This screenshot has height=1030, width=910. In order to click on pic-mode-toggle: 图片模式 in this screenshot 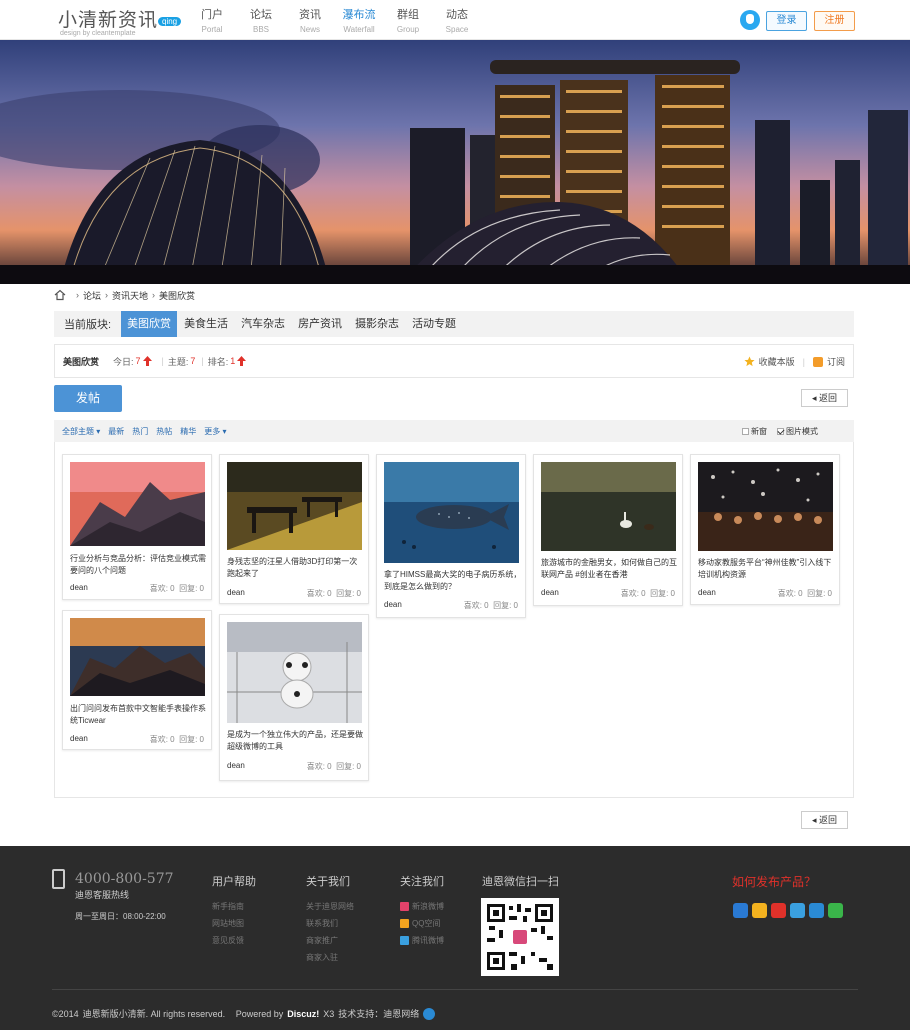, I will do `click(797, 431)`.